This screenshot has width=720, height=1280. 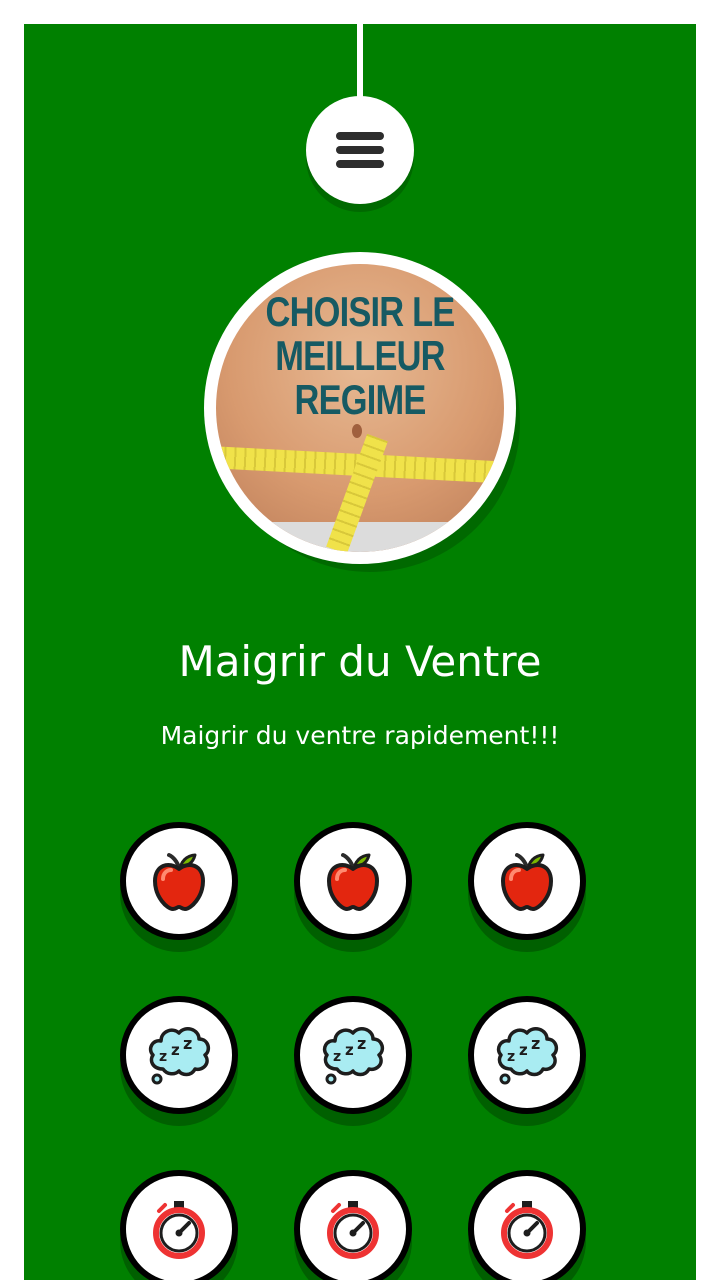 I want to click on sleep-button-1: z z z, so click(x=179, y=1061).